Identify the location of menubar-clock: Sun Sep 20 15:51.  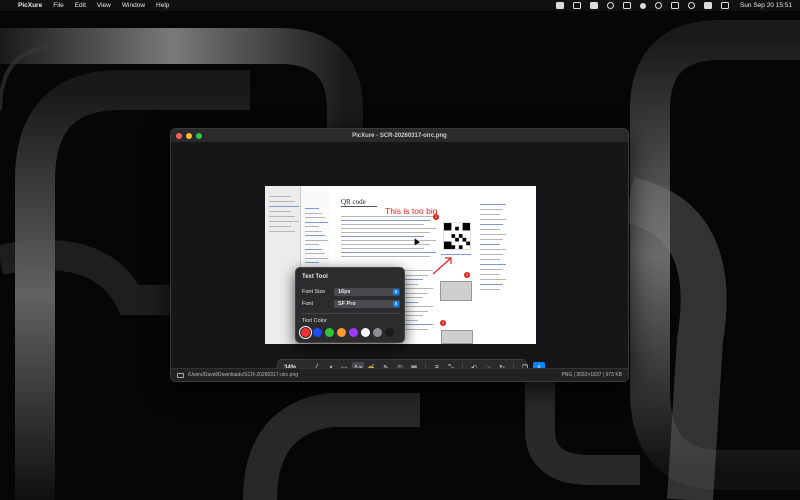
(766, 5).